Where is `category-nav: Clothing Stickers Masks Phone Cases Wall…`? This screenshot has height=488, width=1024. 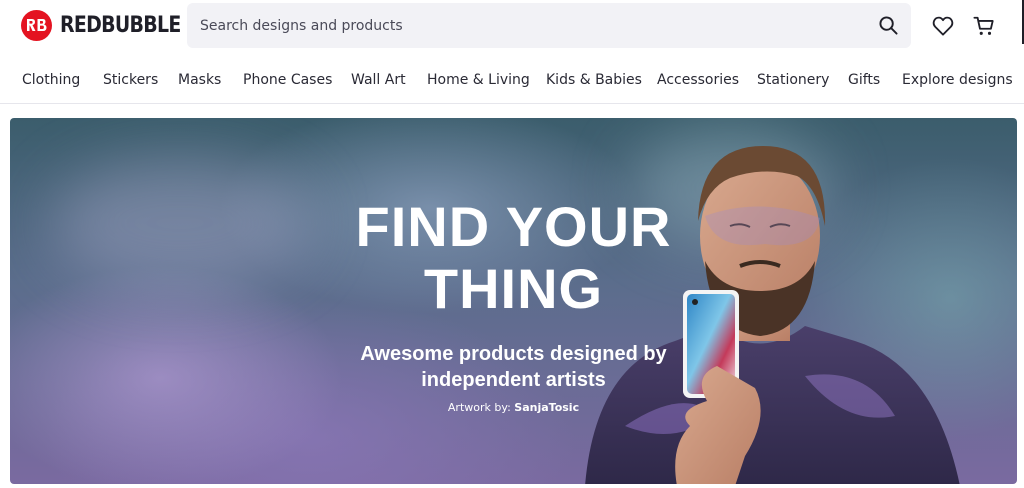 category-nav: Clothing Stickers Masks Phone Cases Wall… is located at coordinates (512, 81).